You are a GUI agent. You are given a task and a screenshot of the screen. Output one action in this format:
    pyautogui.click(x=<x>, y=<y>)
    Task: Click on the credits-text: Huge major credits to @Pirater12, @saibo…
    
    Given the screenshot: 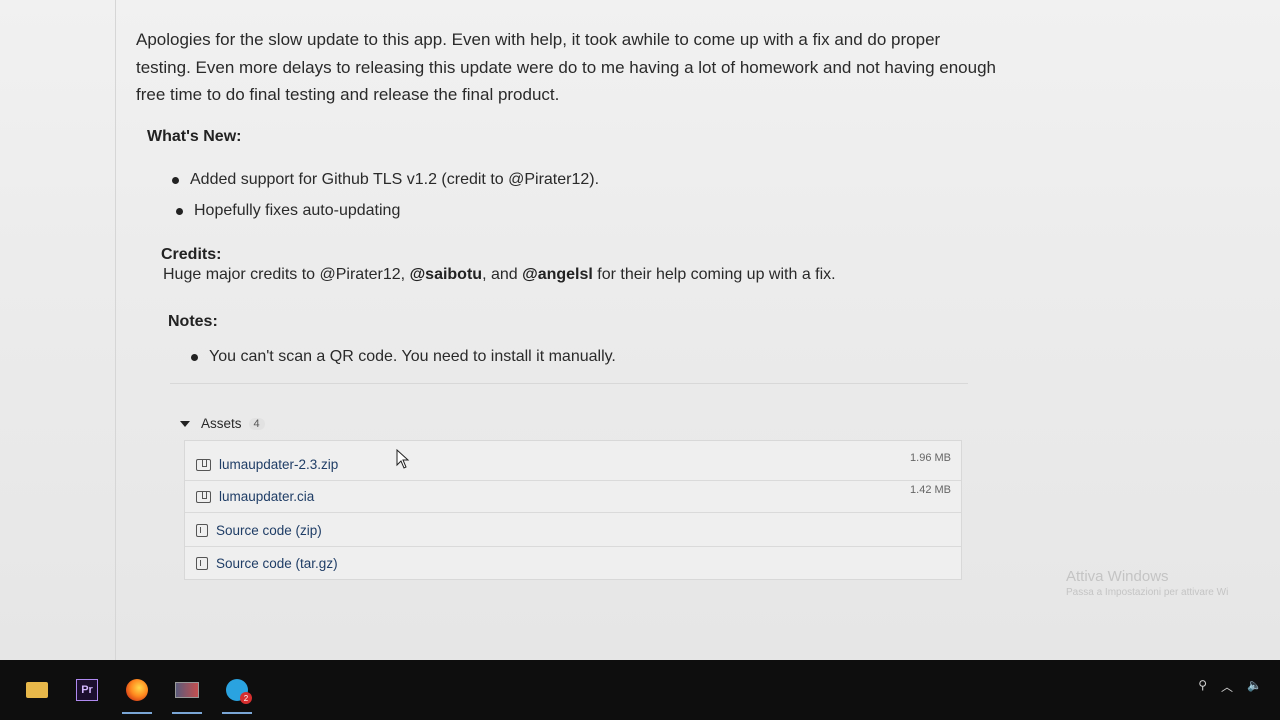 What is the action you would take?
    pyautogui.click(x=499, y=275)
    